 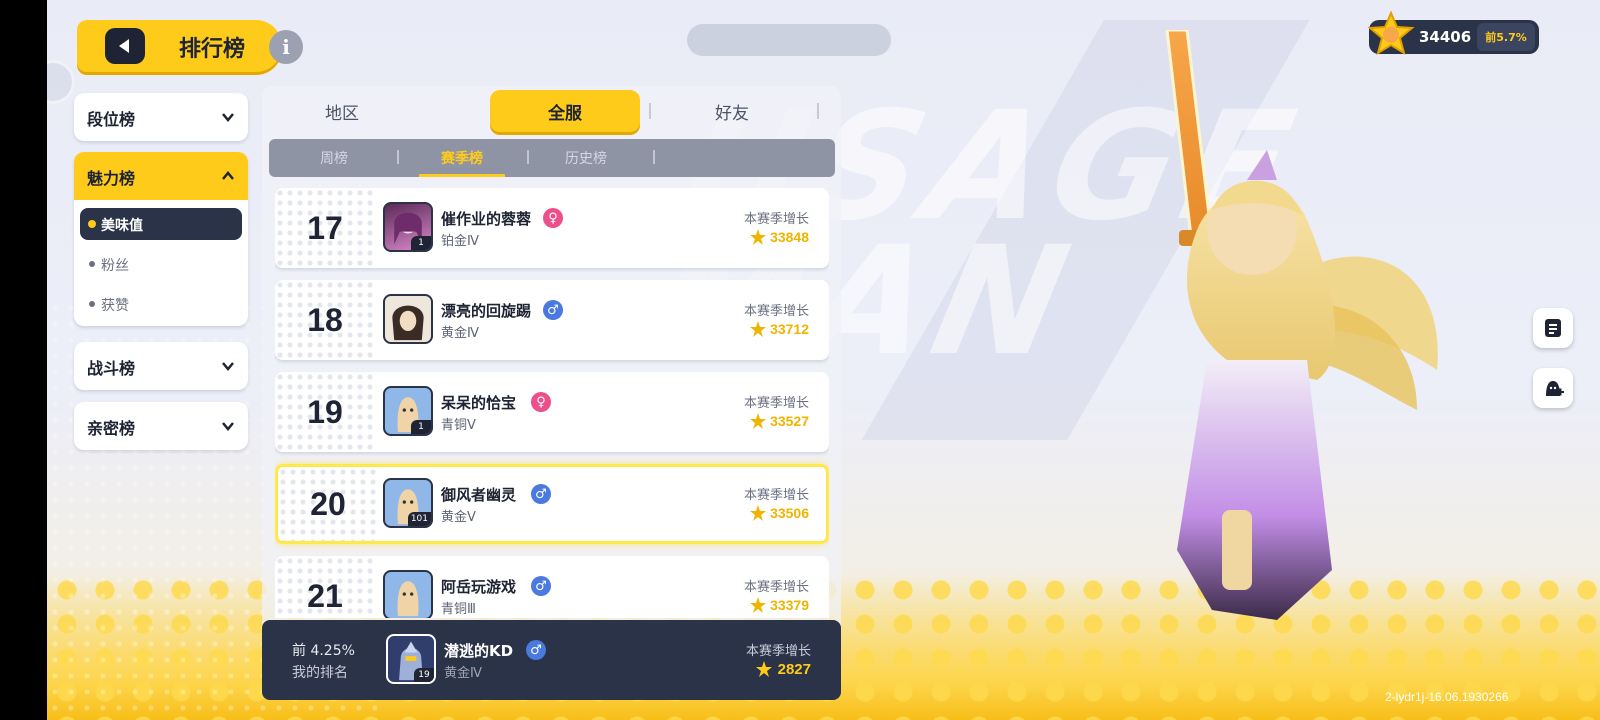 What do you see at coordinates (794, 669) in the screenshot?
I see `my-growth-value: 2827` at bounding box center [794, 669].